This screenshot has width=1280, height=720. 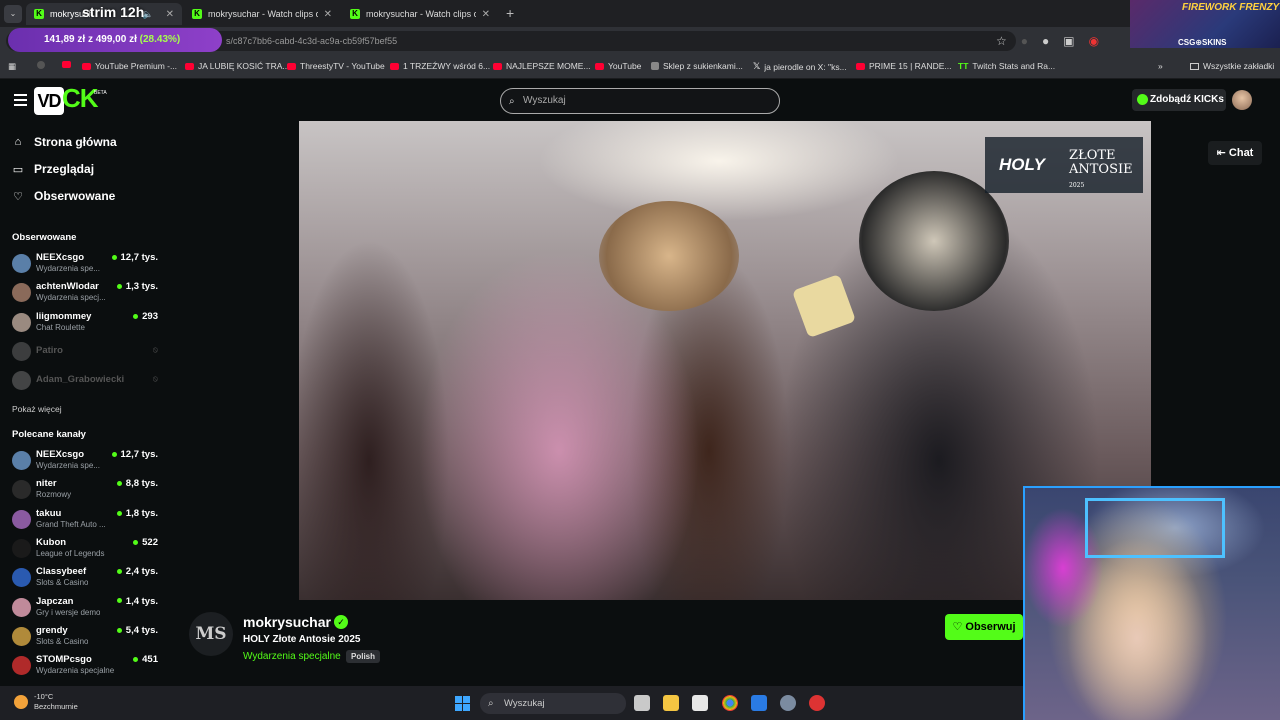 What do you see at coordinates (984, 627) in the screenshot?
I see `follow-button: ♡ Obserwuj` at bounding box center [984, 627].